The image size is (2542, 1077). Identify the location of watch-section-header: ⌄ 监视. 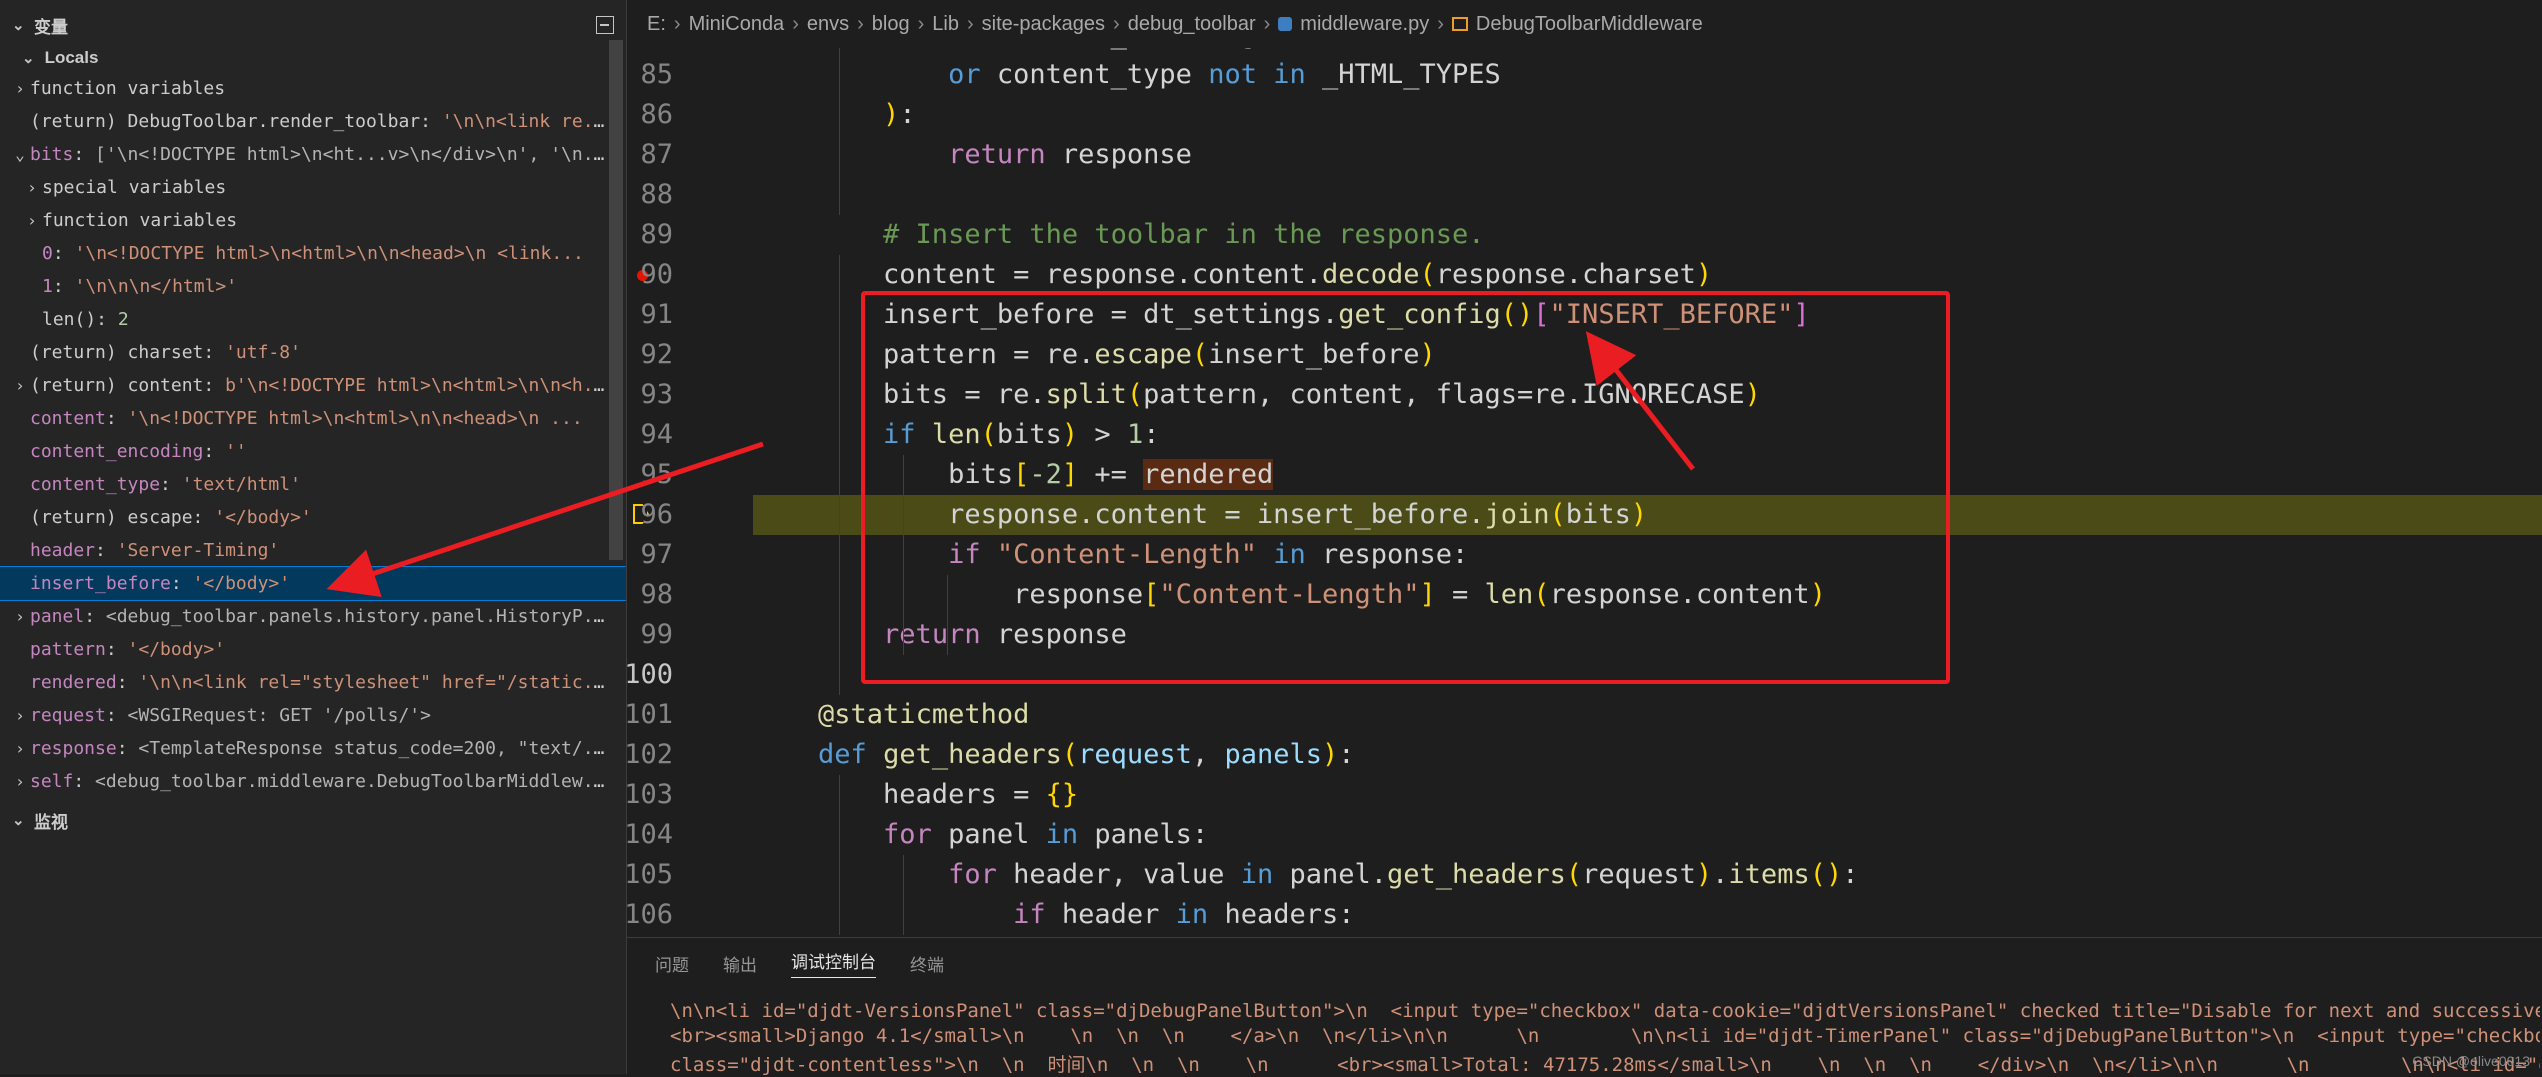
(313, 820).